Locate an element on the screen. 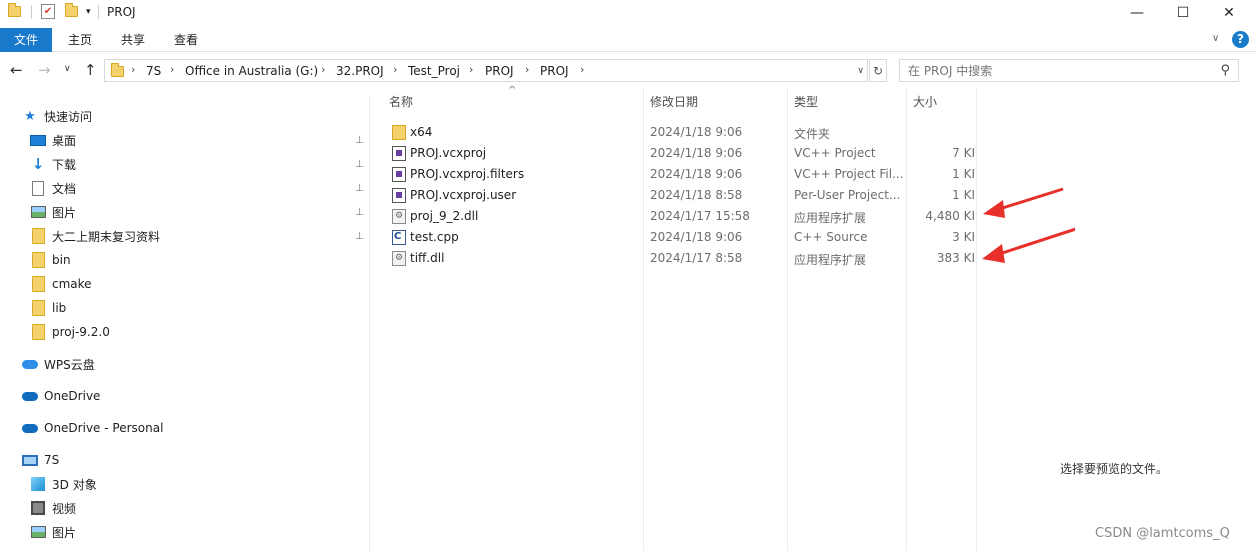 Image resolution: width=1257 pixels, height=551 pixels. back-button: ← is located at coordinates (16, 70).